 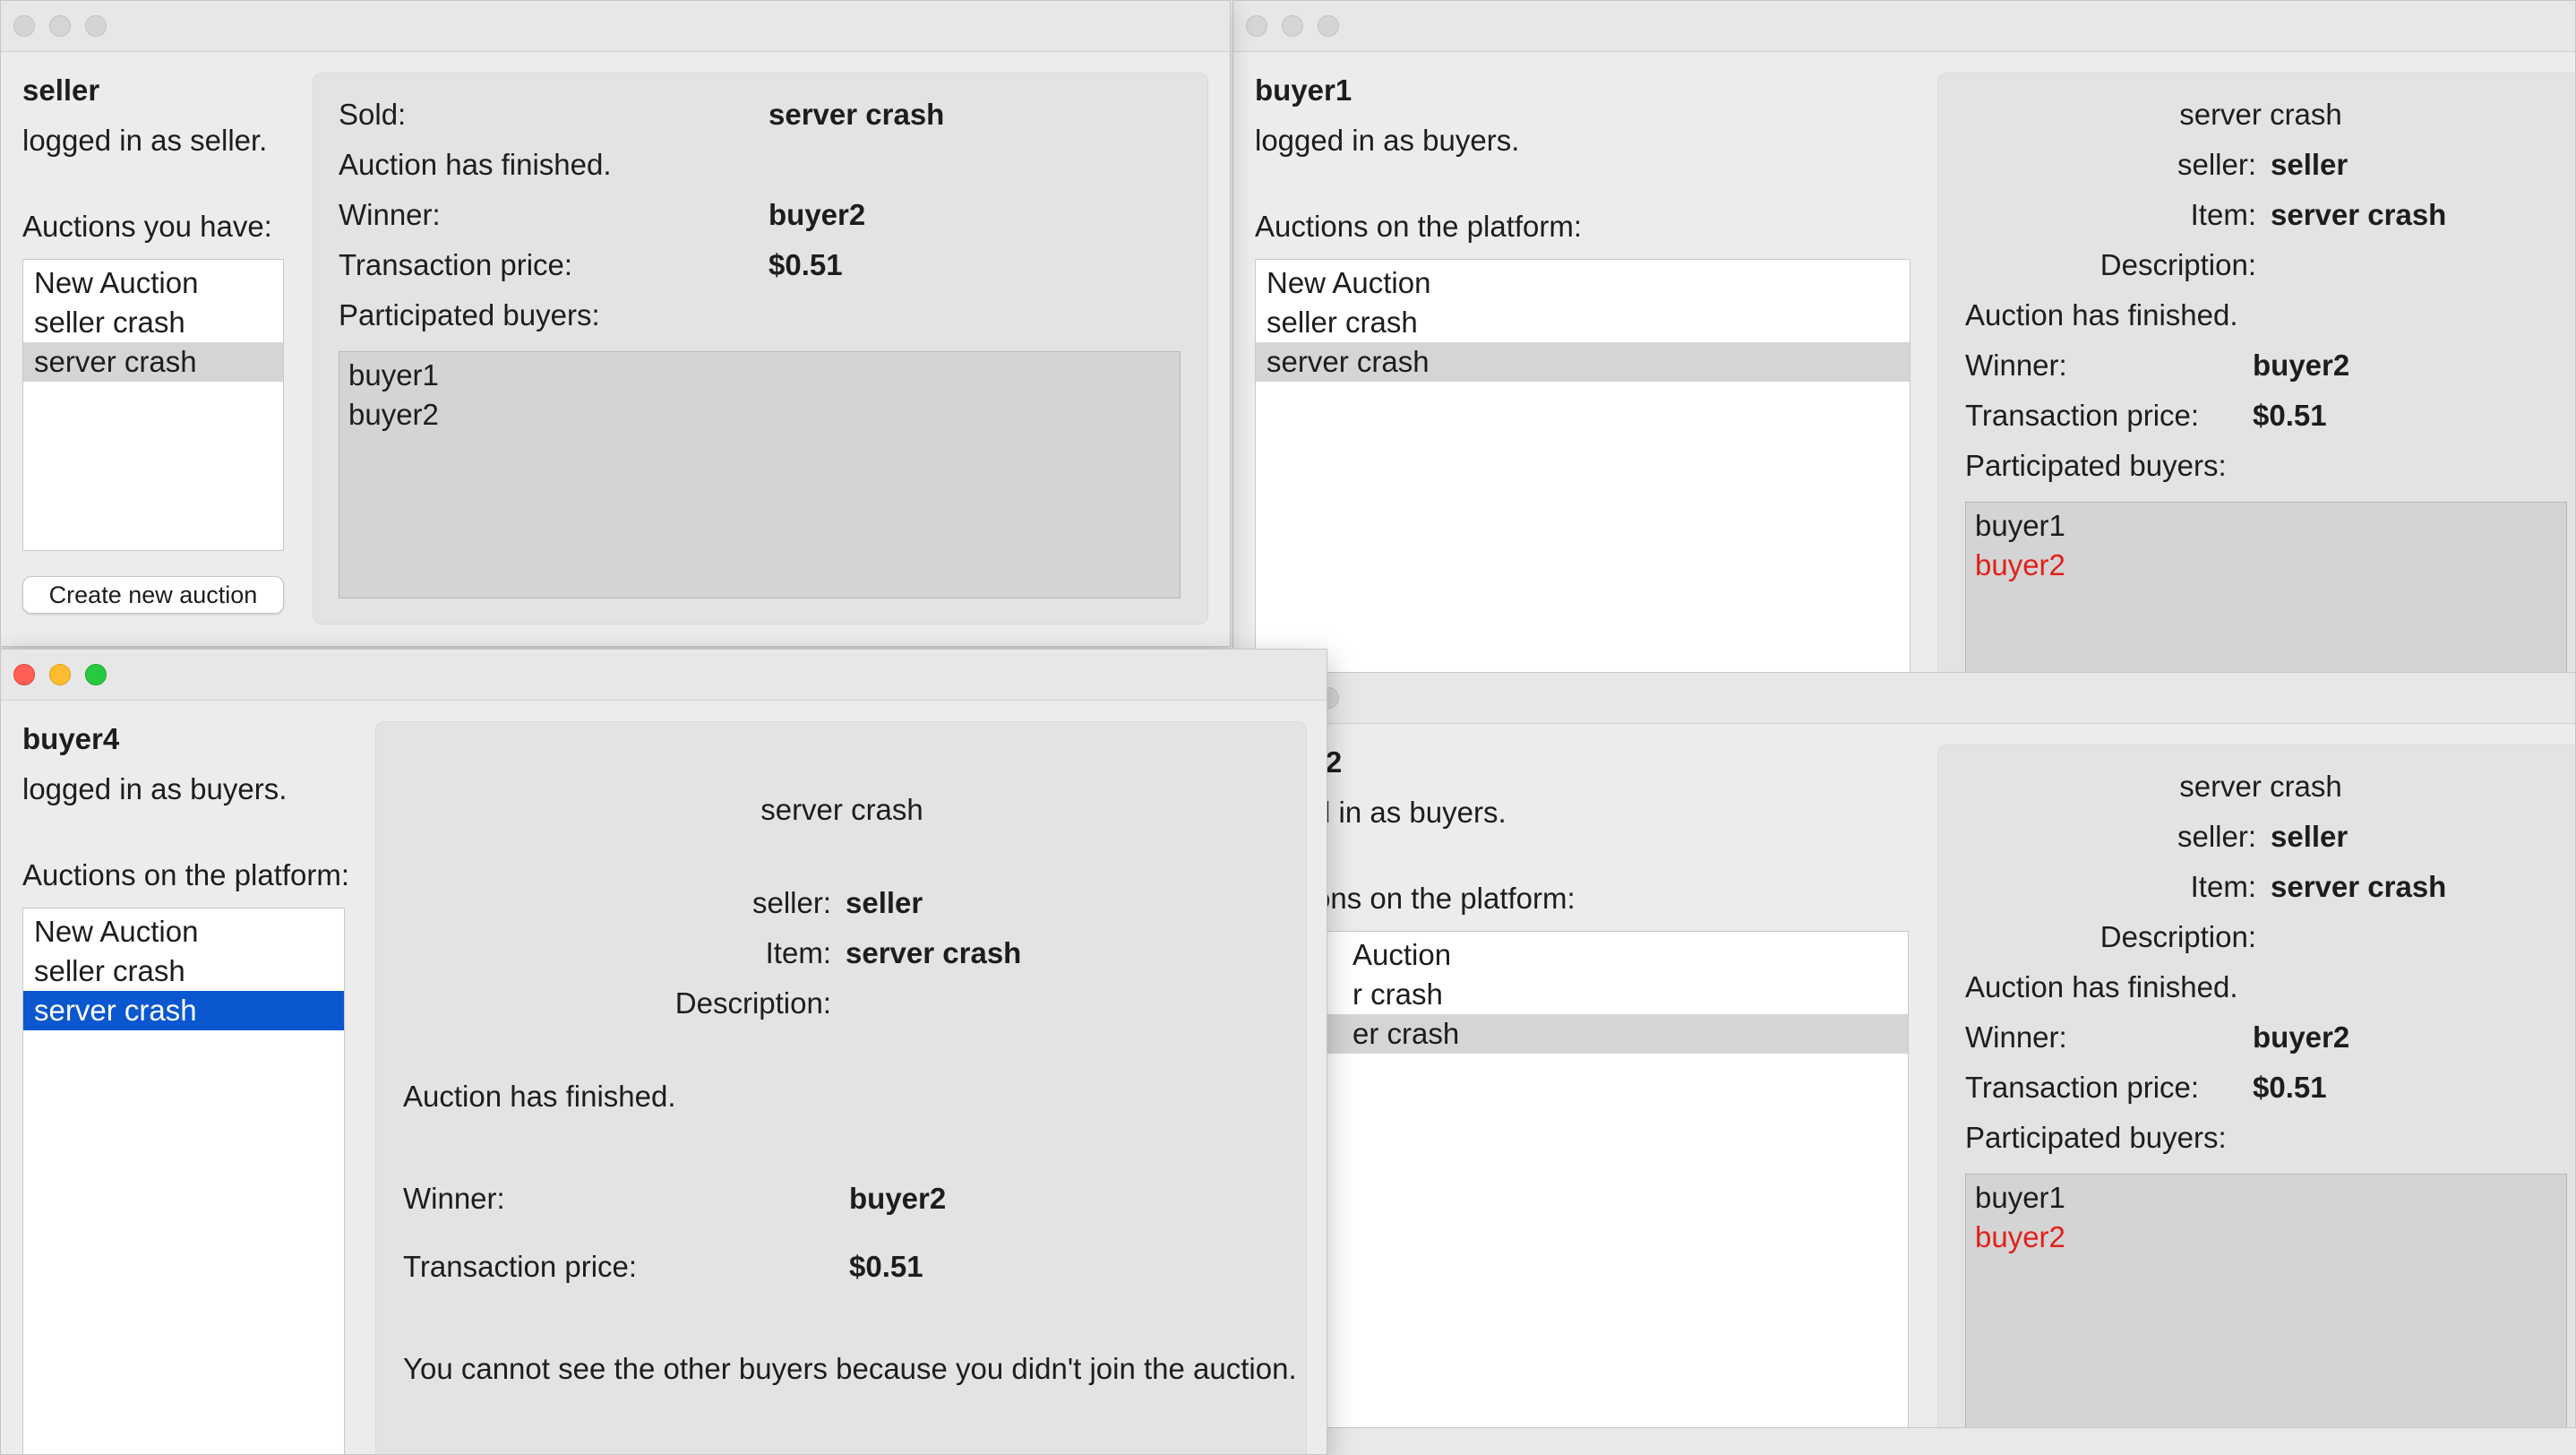 What do you see at coordinates (61, 90) in the screenshot?
I see `username-label: seller` at bounding box center [61, 90].